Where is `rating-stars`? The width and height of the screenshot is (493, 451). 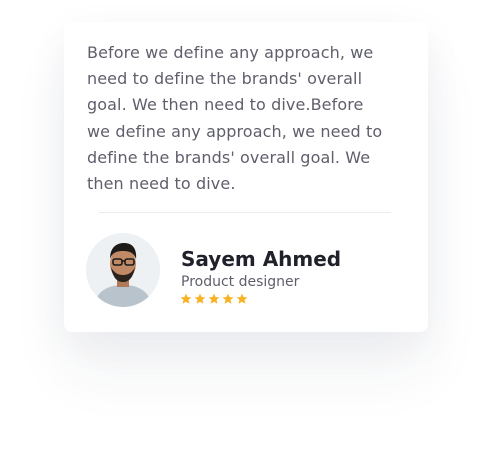 rating-stars is located at coordinates (214, 299).